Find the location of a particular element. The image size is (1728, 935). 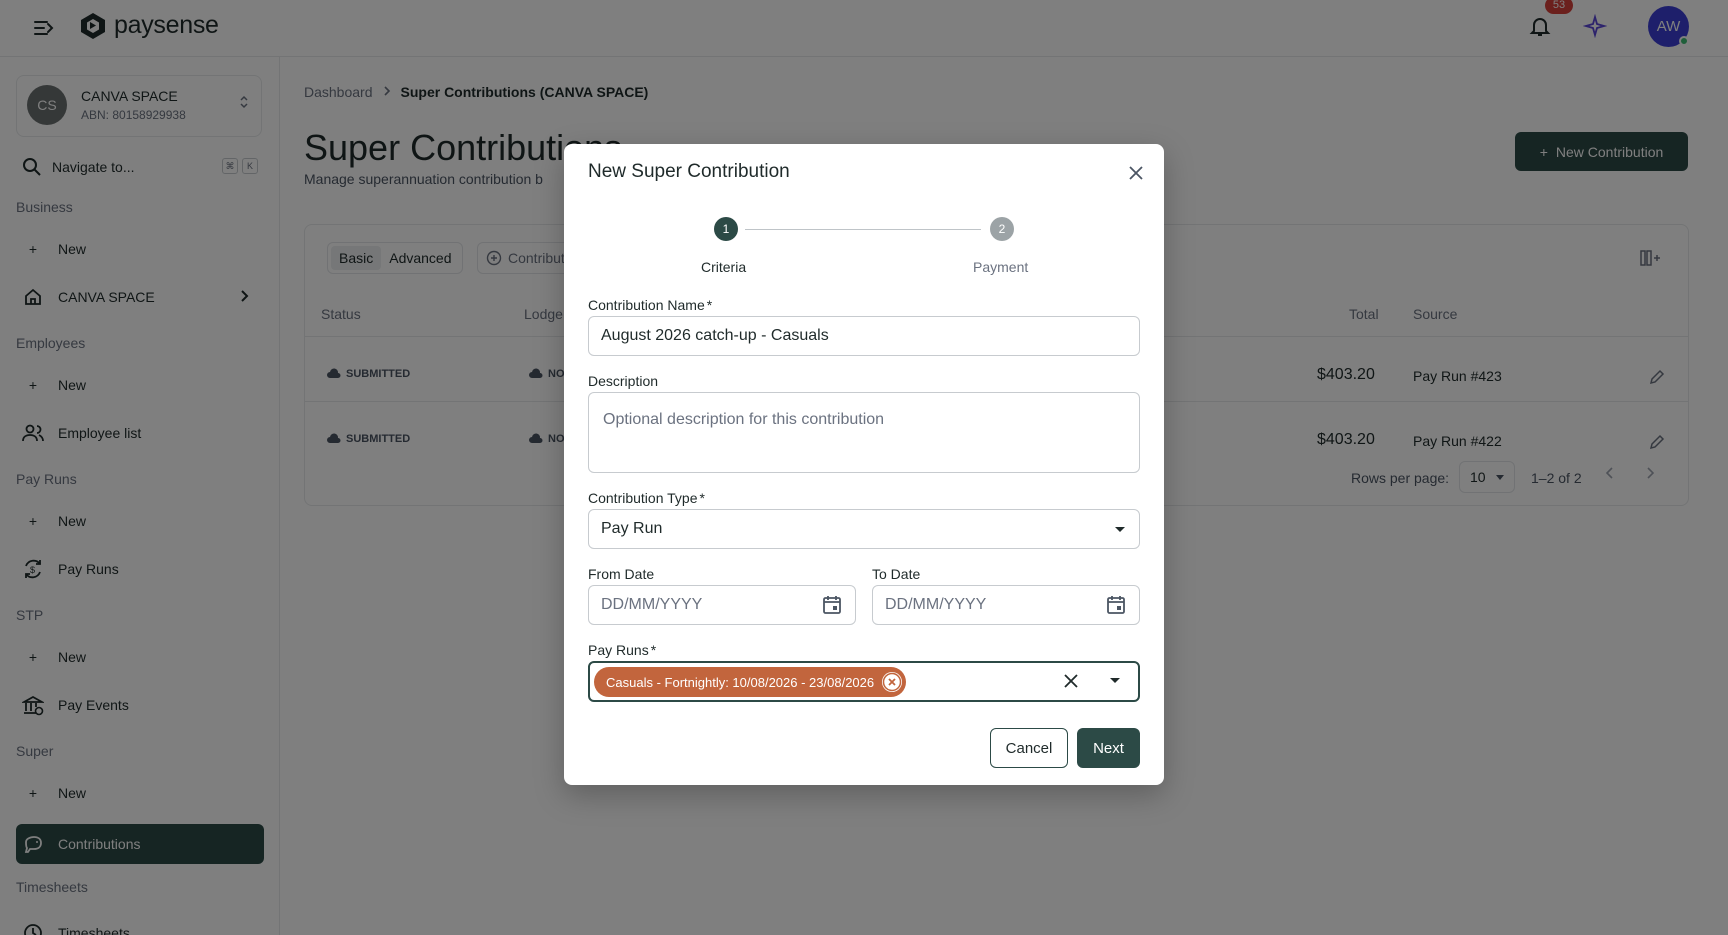

cancel-button: Cancel is located at coordinates (1029, 748).